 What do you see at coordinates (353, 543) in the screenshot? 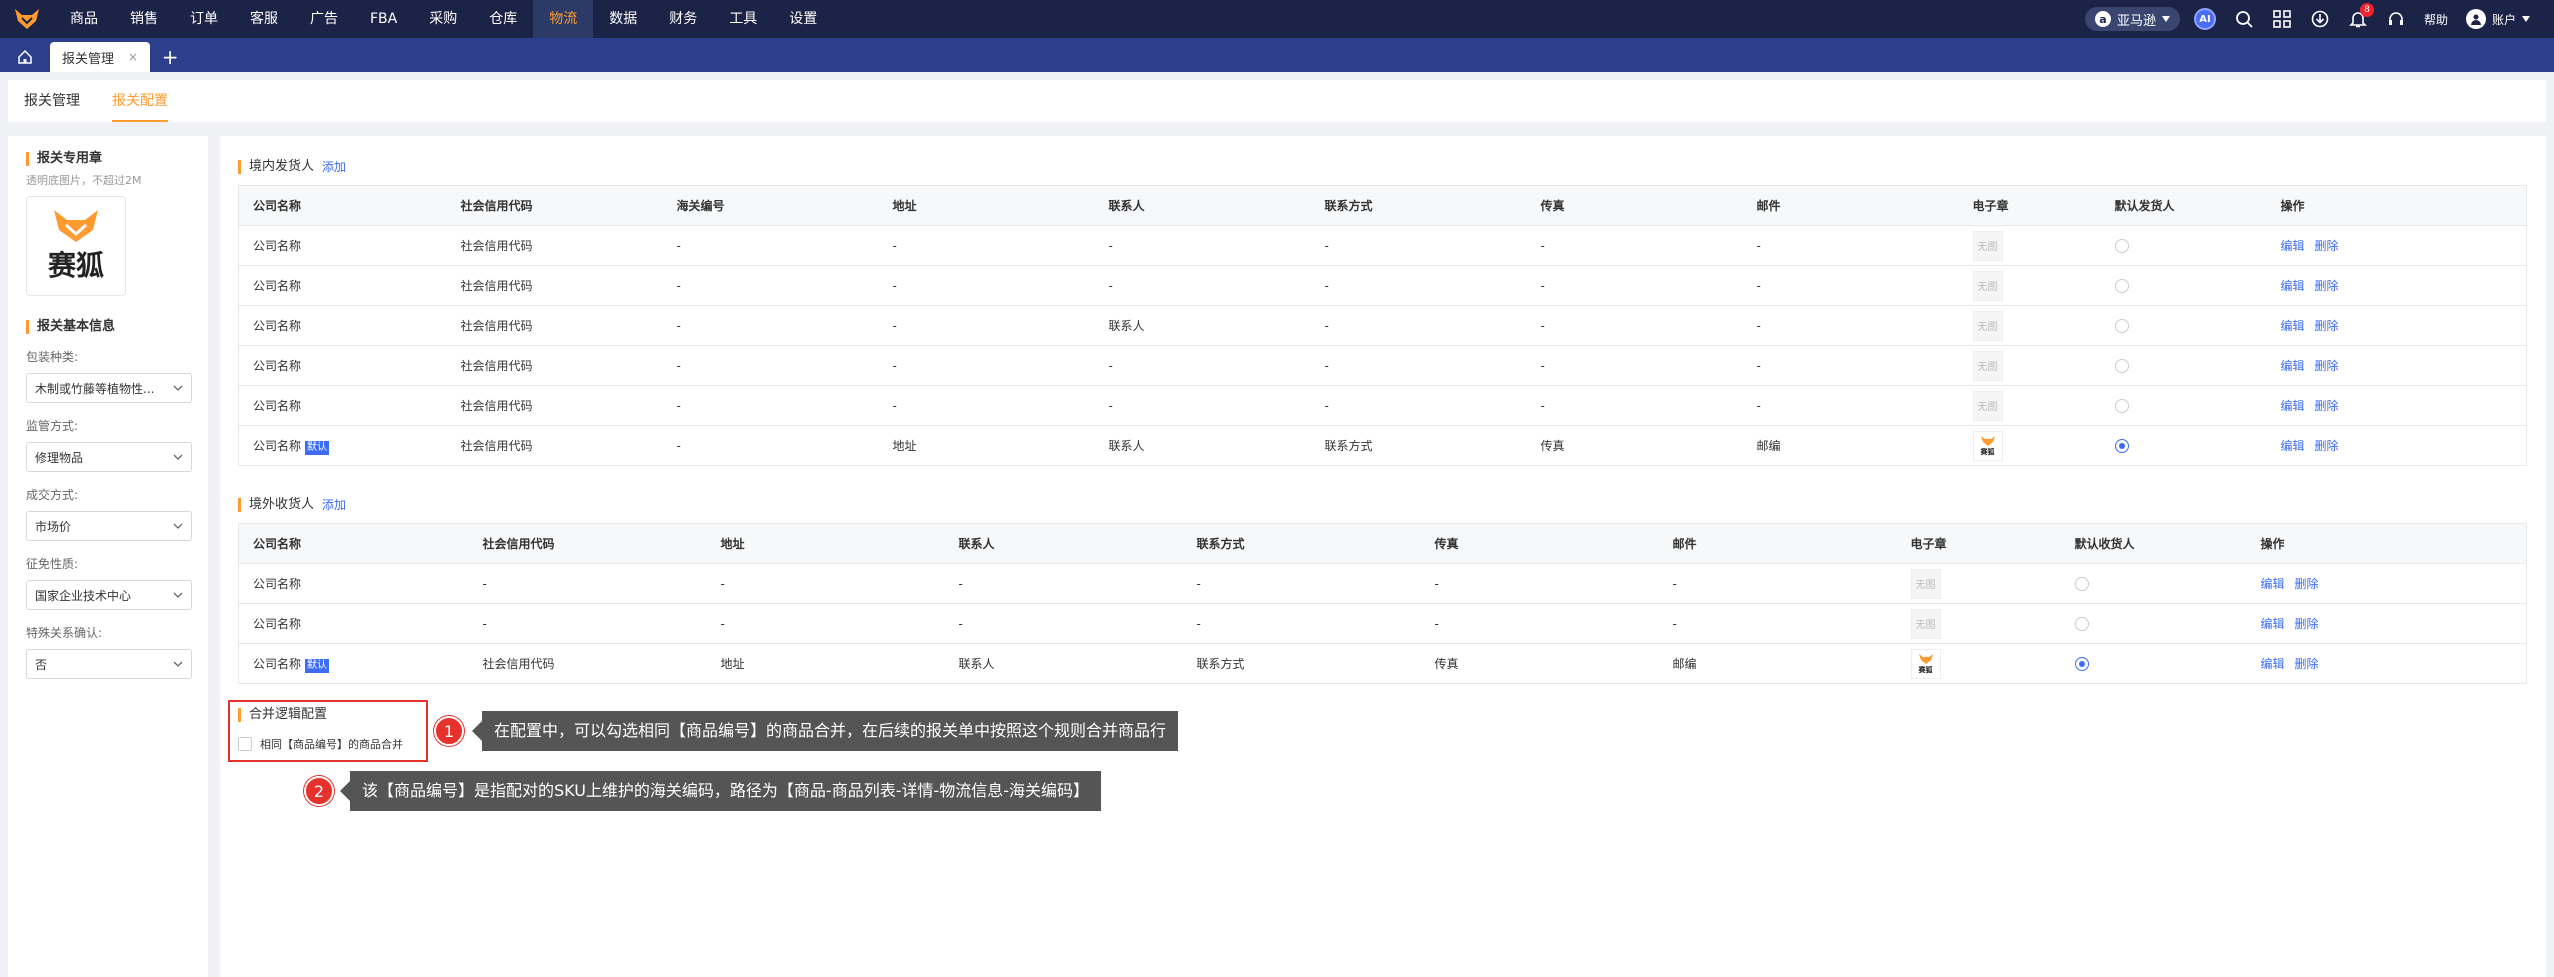
I see `column-header: 公司名称` at bounding box center [353, 543].